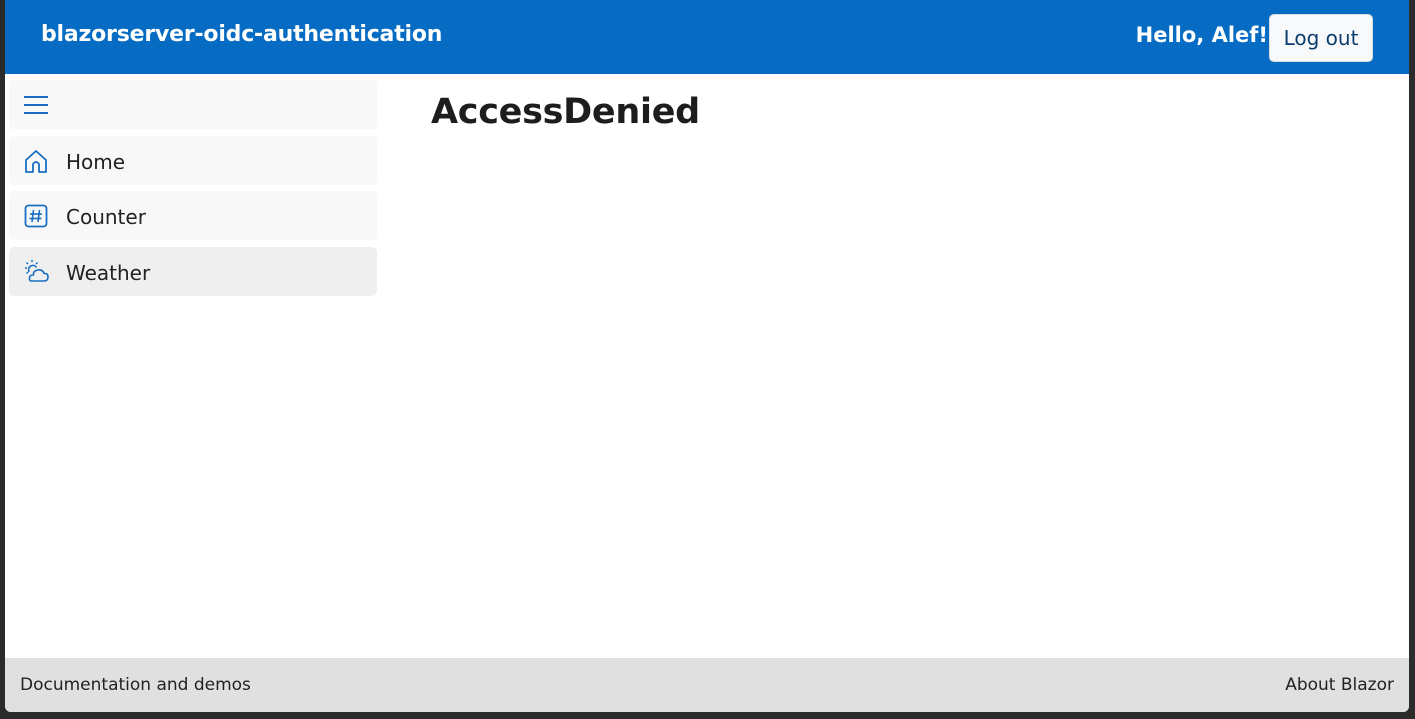  Describe the element at coordinates (36, 216) in the screenshot. I see `hash-square-icon` at that location.